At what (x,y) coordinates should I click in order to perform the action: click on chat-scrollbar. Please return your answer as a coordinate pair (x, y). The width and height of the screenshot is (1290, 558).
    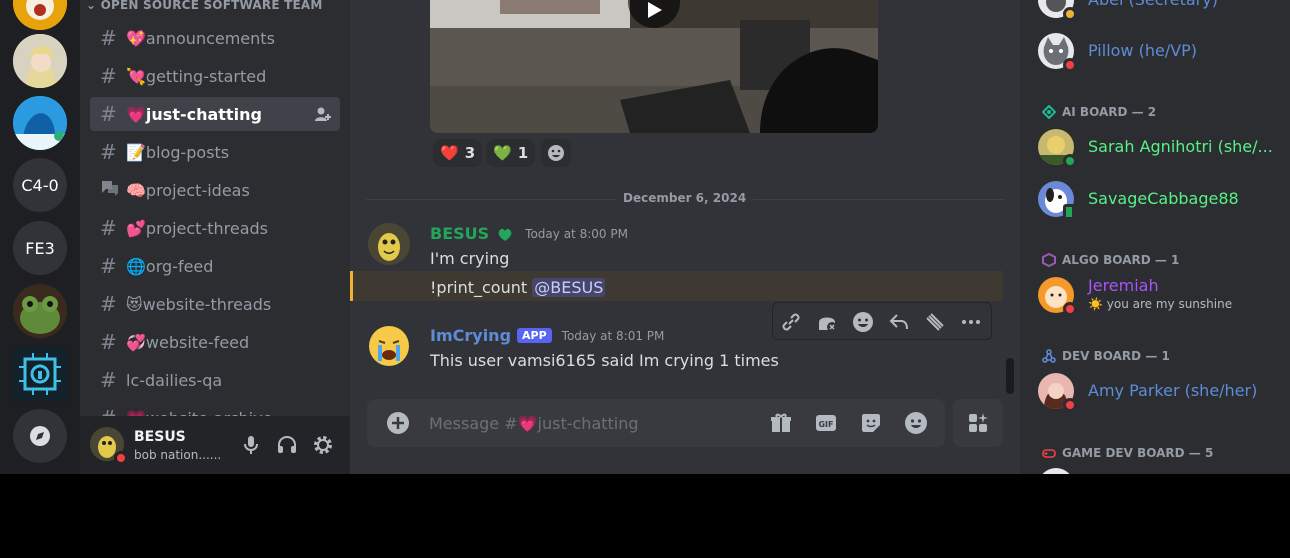
    Looking at the image, I should click on (1010, 376).